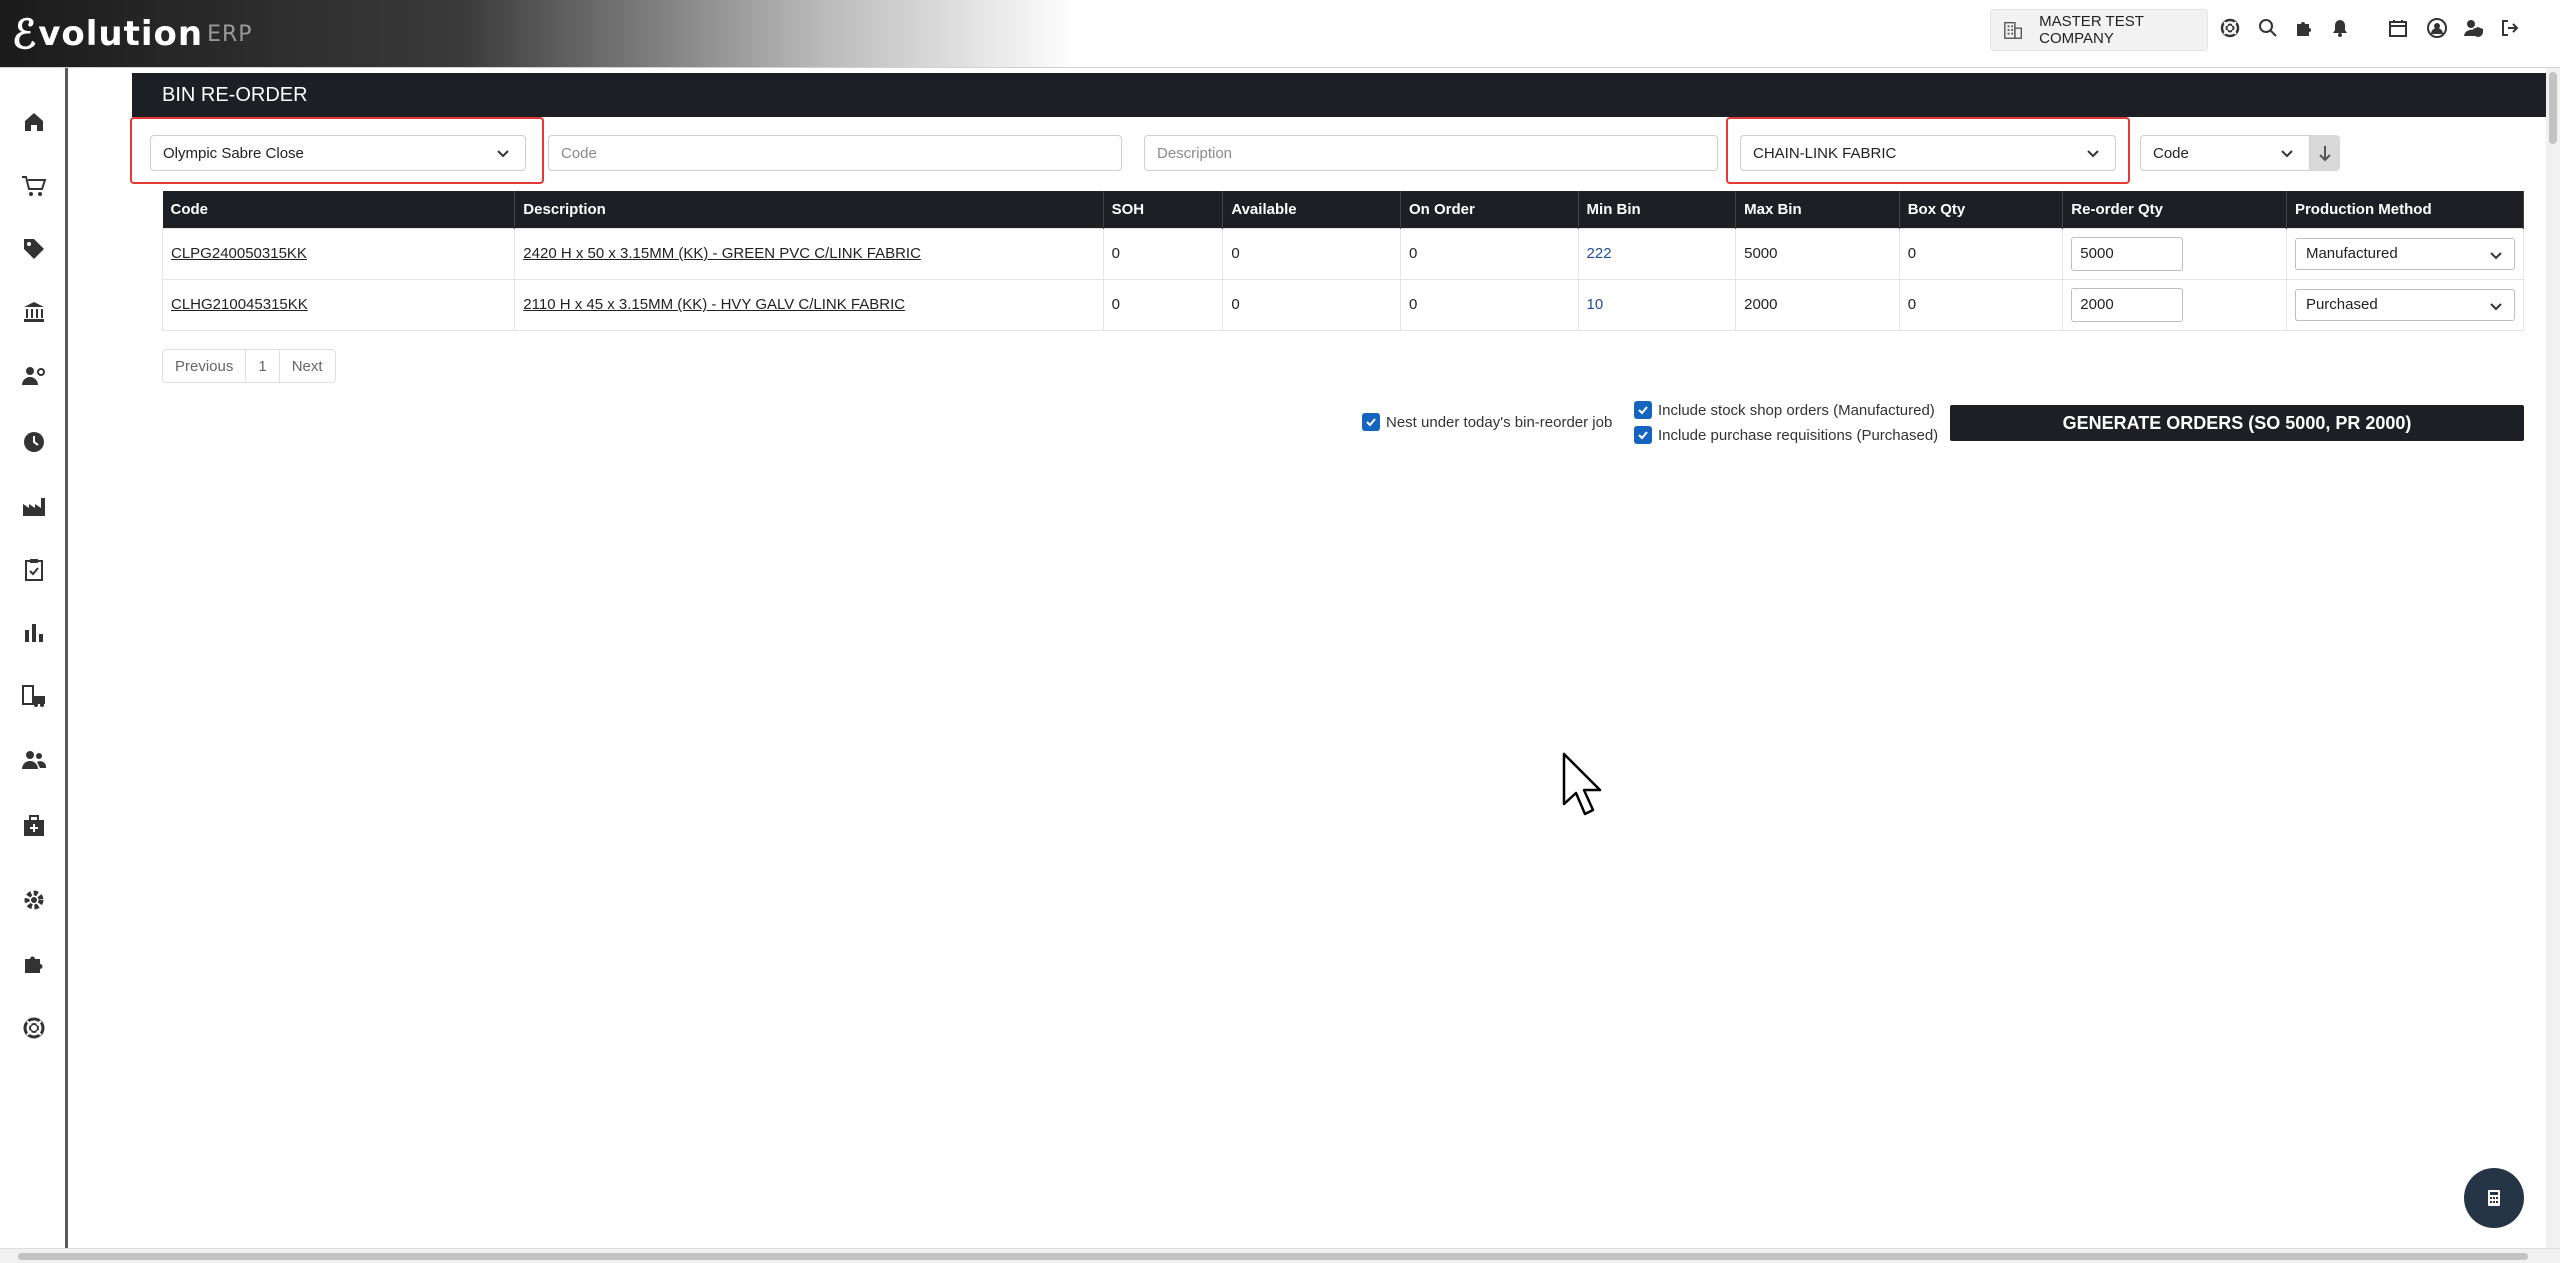 This screenshot has height=1263, width=2560. I want to click on code-input: Code, so click(835, 153).